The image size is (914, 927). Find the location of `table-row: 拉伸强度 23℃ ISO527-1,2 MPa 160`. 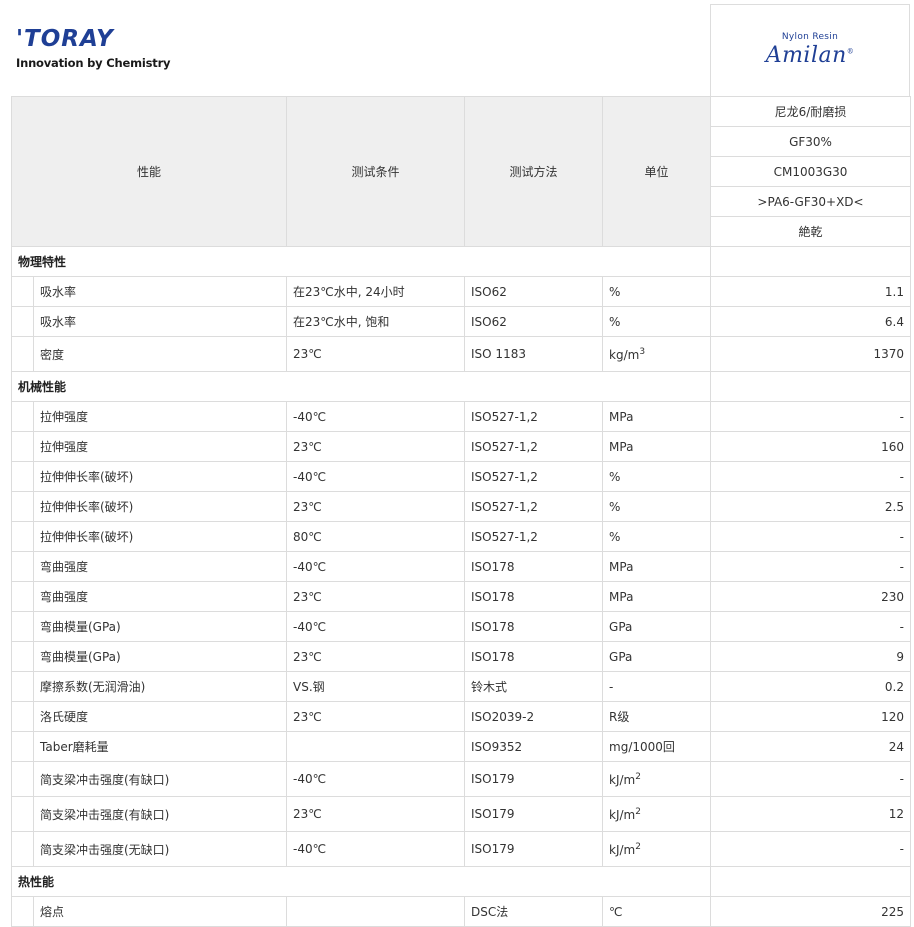

table-row: 拉伸强度 23℃ ISO527-1,2 MPa 160 is located at coordinates (461, 446).